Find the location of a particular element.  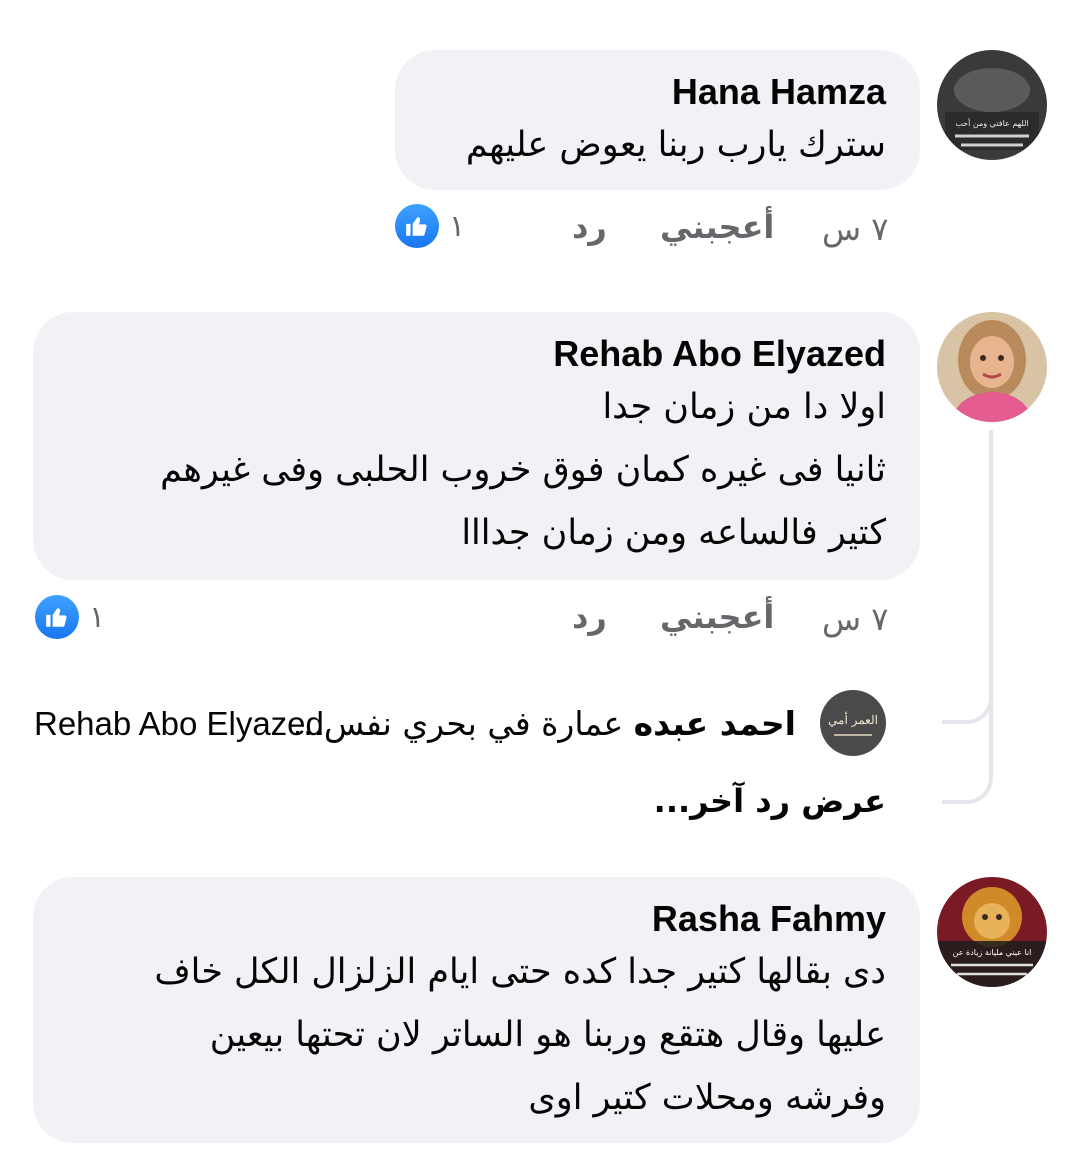

comment-author: Hana Hamza is located at coordinates (657, 92).